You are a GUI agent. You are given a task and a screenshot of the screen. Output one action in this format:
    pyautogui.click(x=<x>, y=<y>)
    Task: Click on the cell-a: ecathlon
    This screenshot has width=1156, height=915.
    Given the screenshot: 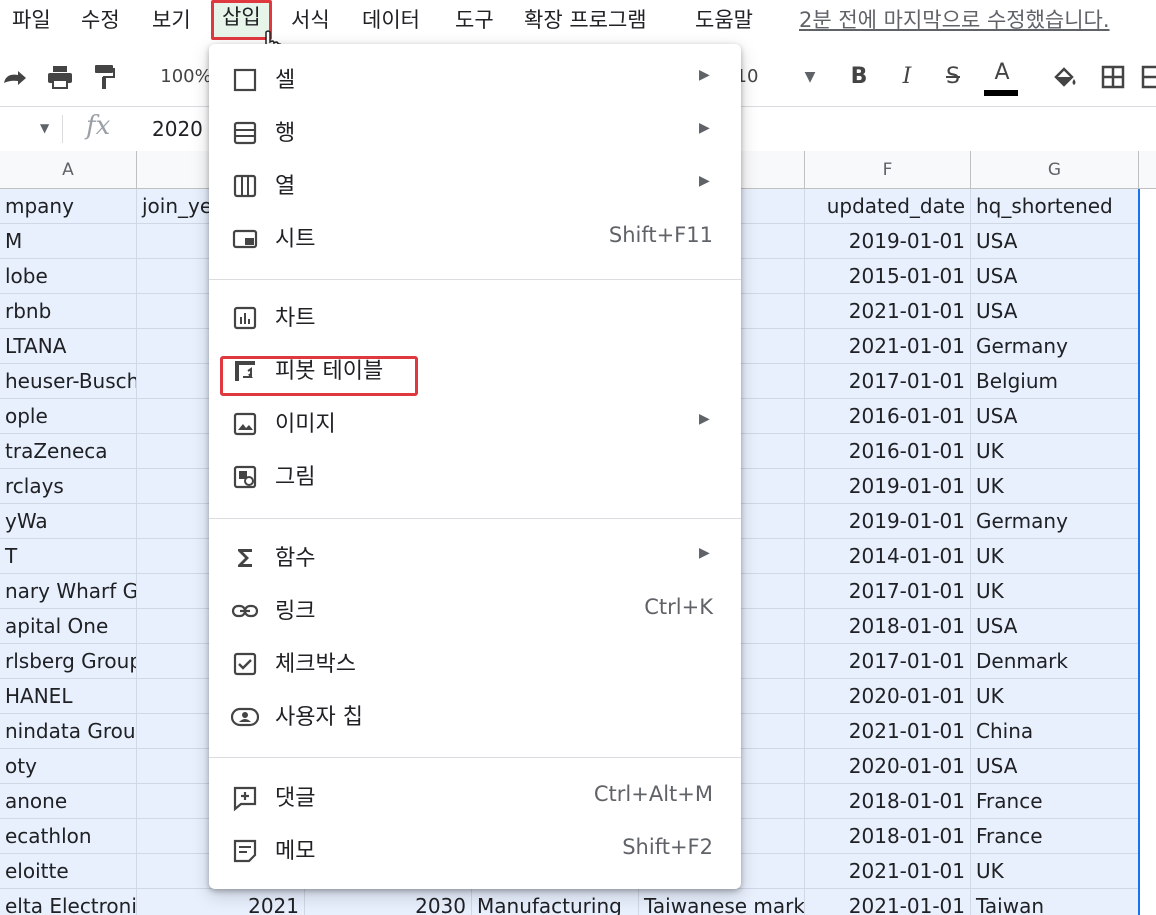 What is the action you would take?
    pyautogui.click(x=68, y=836)
    